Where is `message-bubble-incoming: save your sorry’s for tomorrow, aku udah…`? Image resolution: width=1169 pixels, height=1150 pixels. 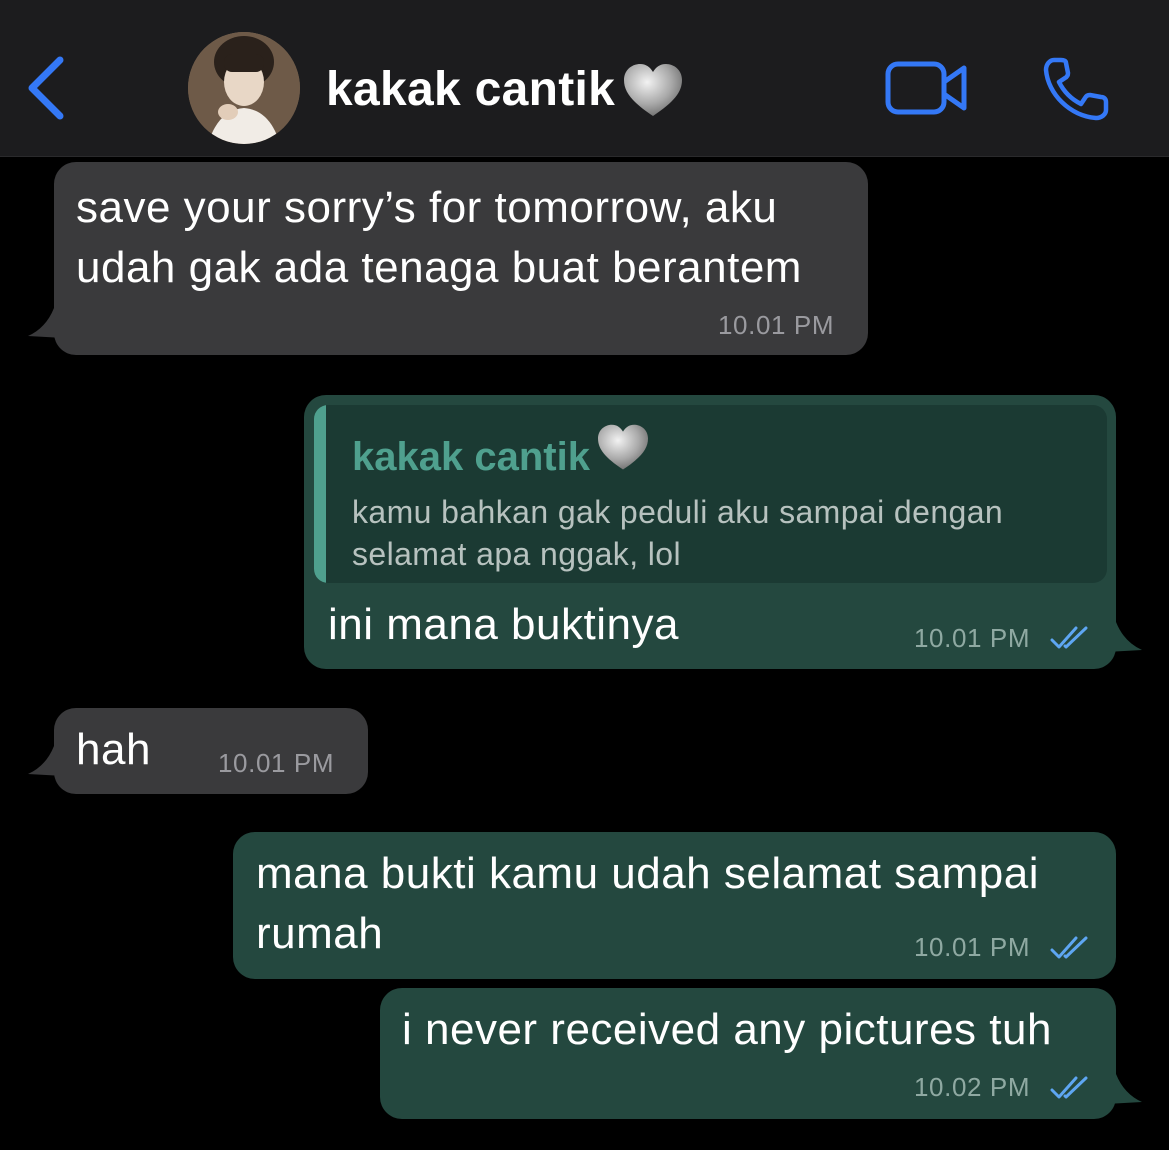 message-bubble-incoming: save your sorry’s for tomorrow, aku udah… is located at coordinates (461, 258).